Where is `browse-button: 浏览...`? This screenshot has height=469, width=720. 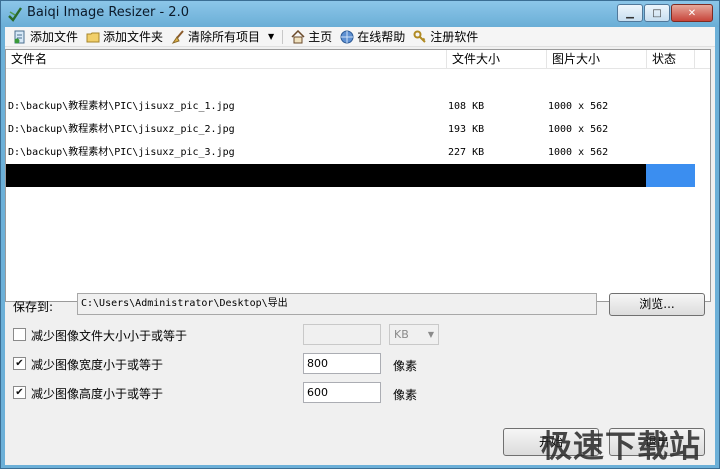
browse-button: 浏览... is located at coordinates (657, 304).